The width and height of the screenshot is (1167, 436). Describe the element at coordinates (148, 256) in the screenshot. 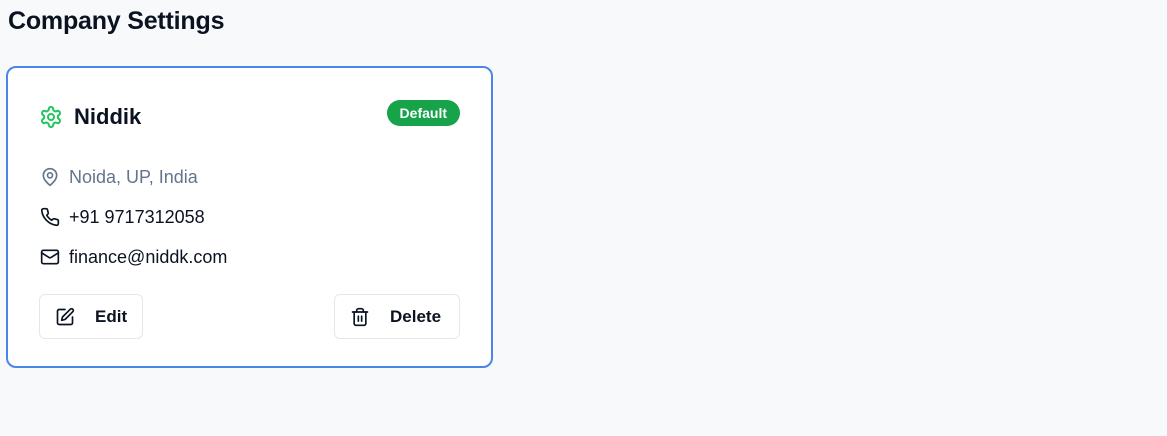

I see `email-text: finance@niddk.com` at that location.